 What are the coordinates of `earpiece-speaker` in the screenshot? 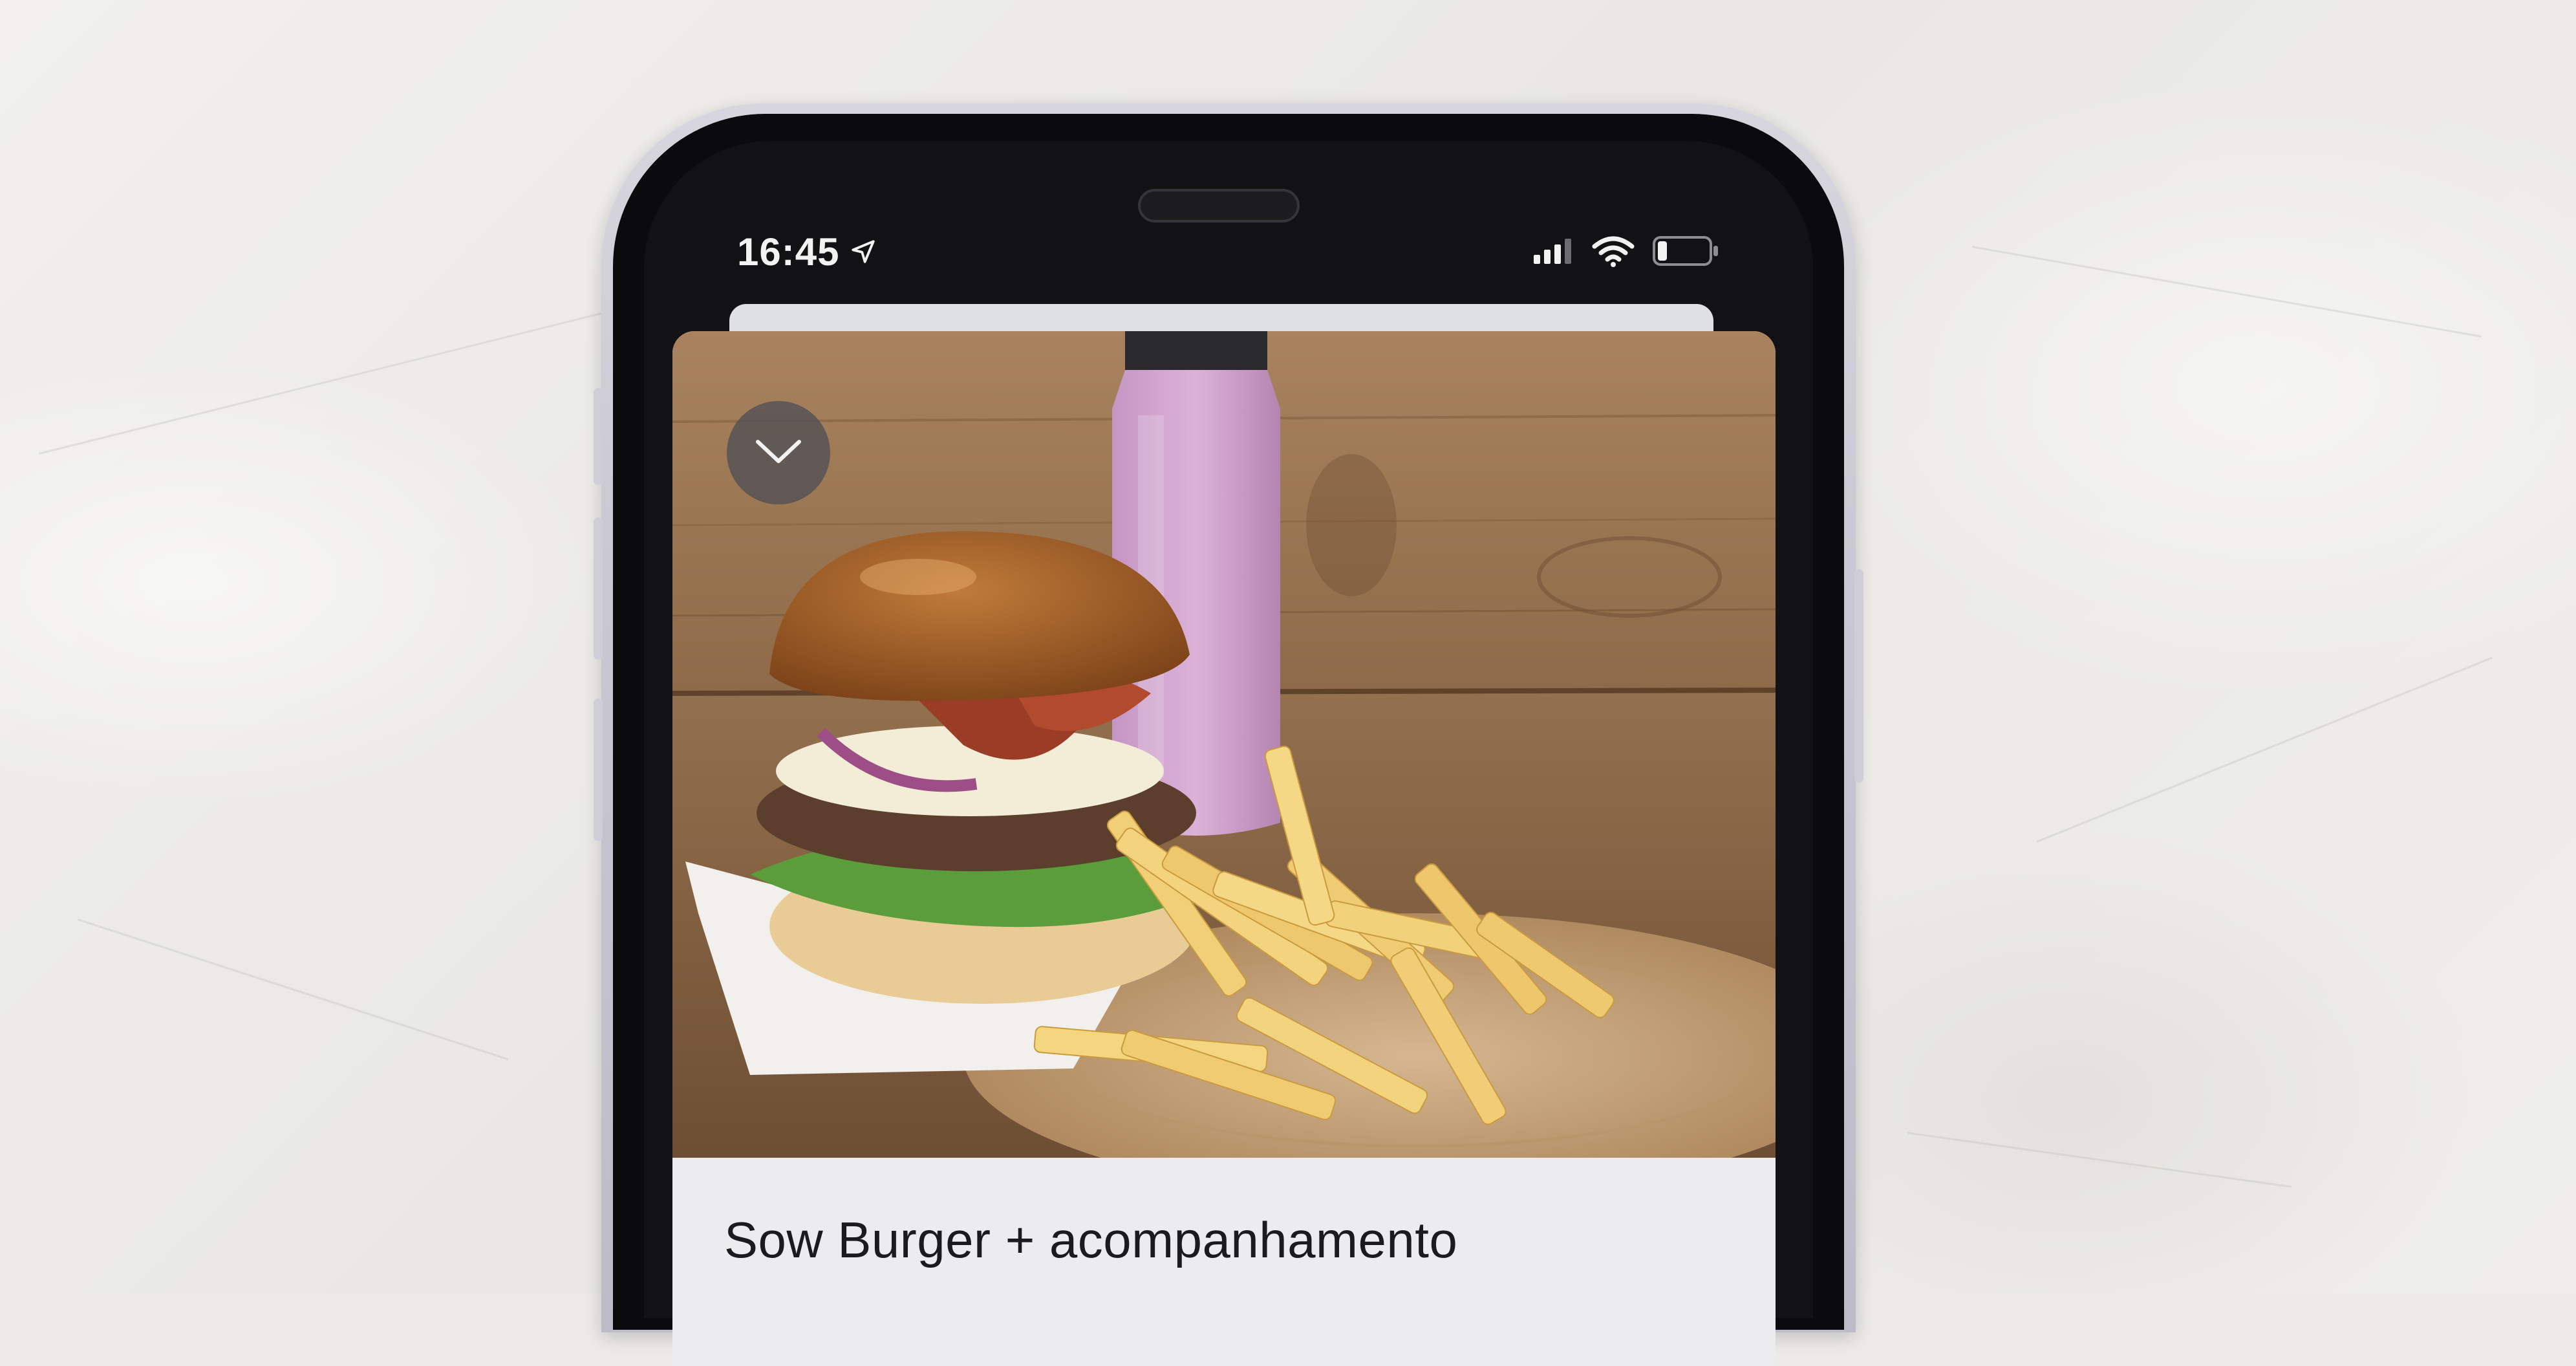 It's located at (1219, 205).